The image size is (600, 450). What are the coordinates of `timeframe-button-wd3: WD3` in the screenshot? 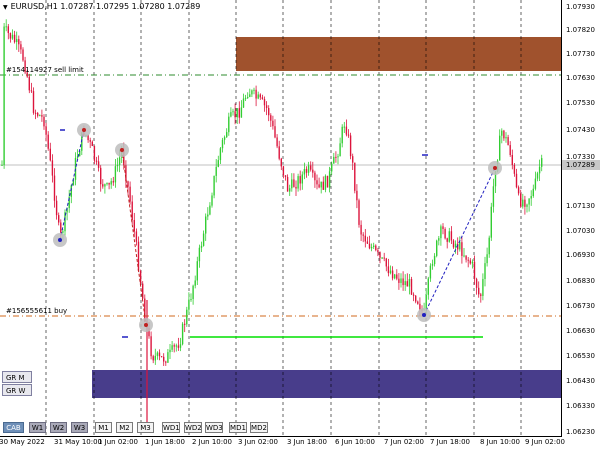 It's located at (214, 427).